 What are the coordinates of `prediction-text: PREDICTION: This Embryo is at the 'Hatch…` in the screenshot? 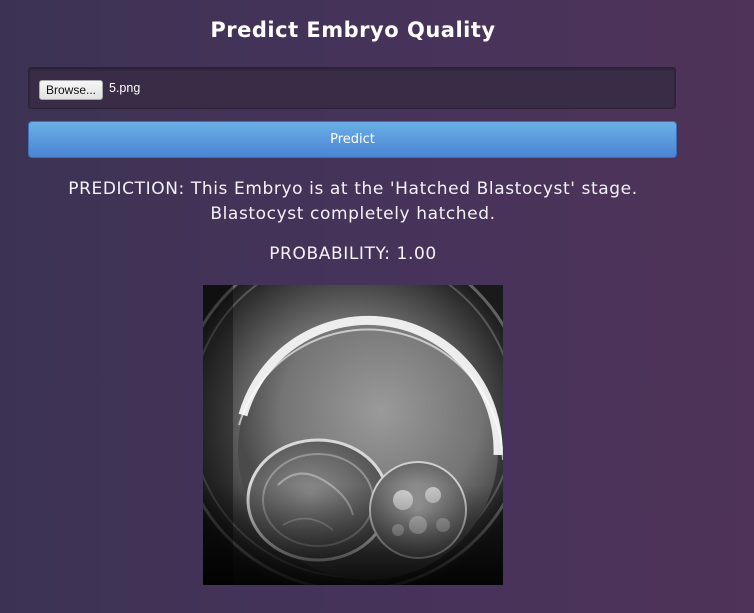 It's located at (353, 202).